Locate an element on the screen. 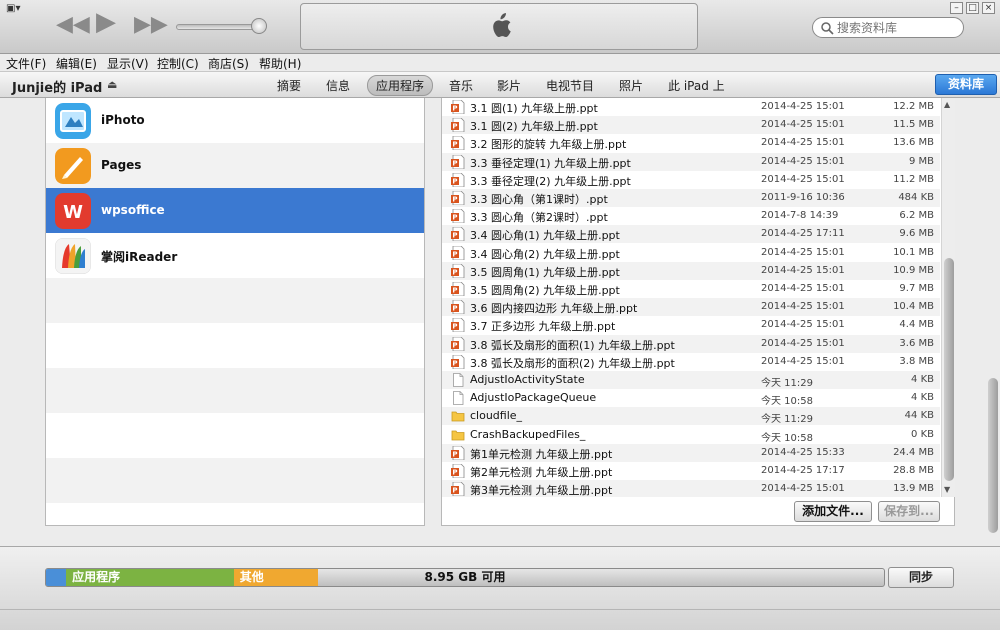 This screenshot has width=1000, height=630. minimize-button: – is located at coordinates (956, 8).